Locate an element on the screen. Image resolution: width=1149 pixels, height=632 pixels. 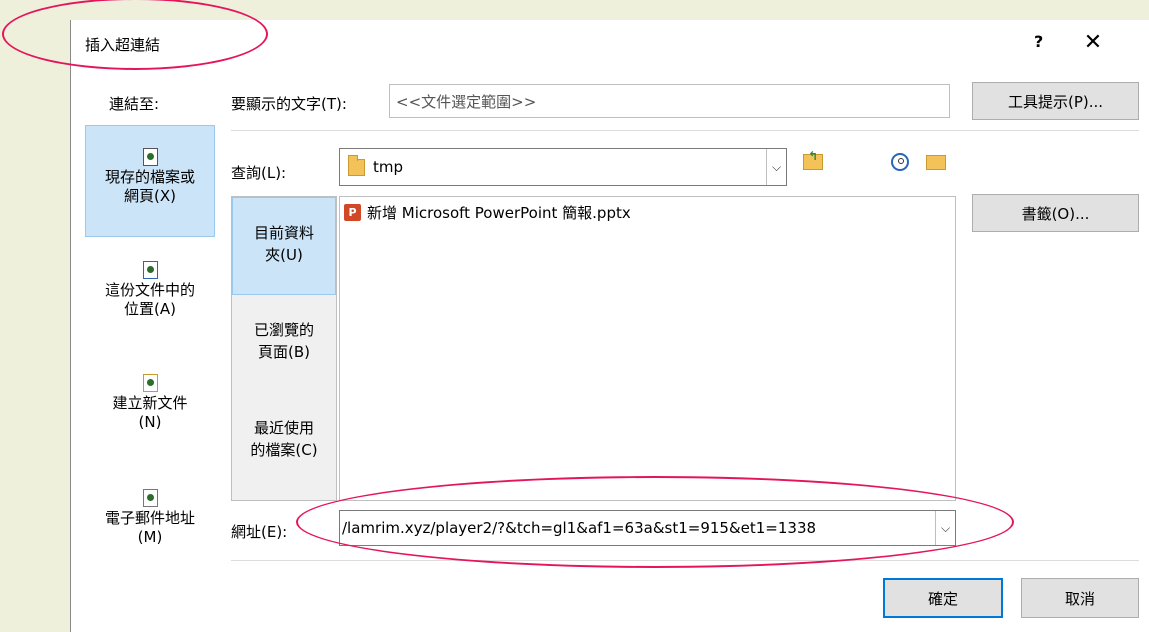
look-in-value: tmp is located at coordinates (388, 167).